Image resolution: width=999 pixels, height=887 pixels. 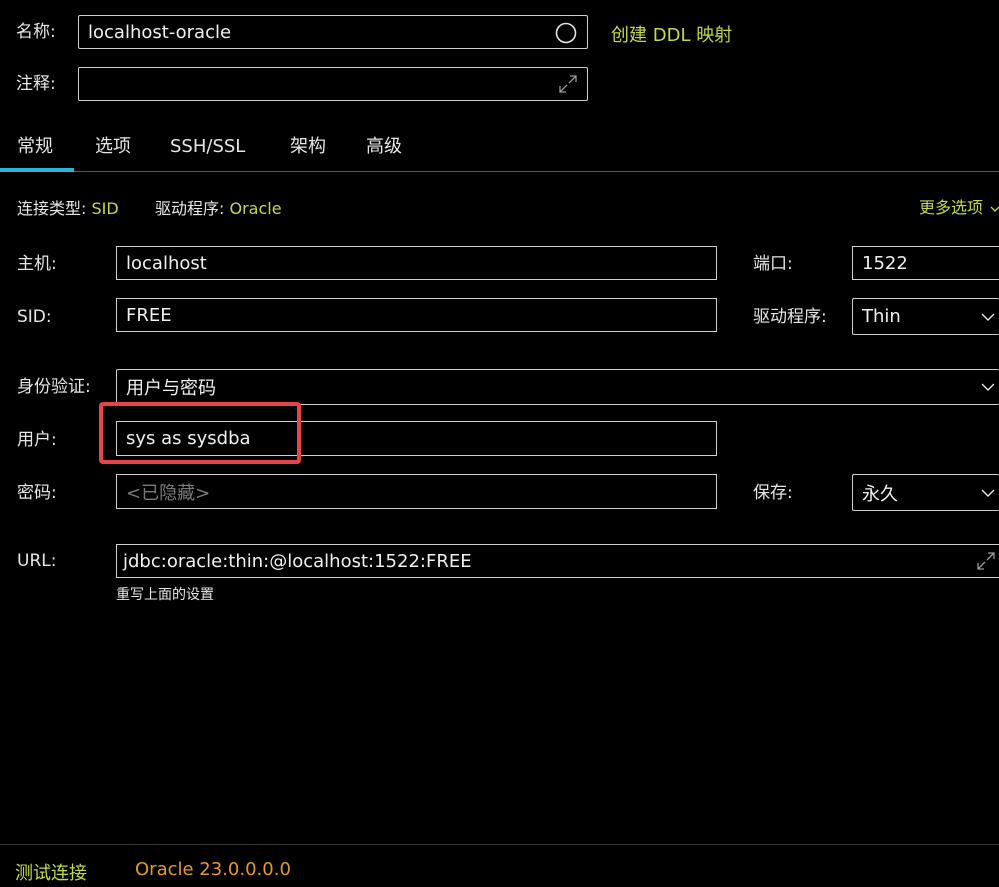 What do you see at coordinates (925, 316) in the screenshot?
I see `driver-select: Thin` at bounding box center [925, 316].